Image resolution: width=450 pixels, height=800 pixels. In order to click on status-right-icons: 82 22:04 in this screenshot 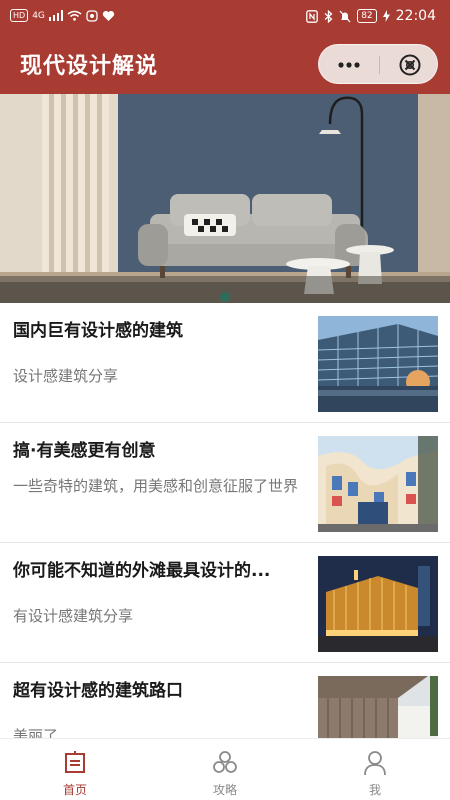, I will do `click(371, 16)`.